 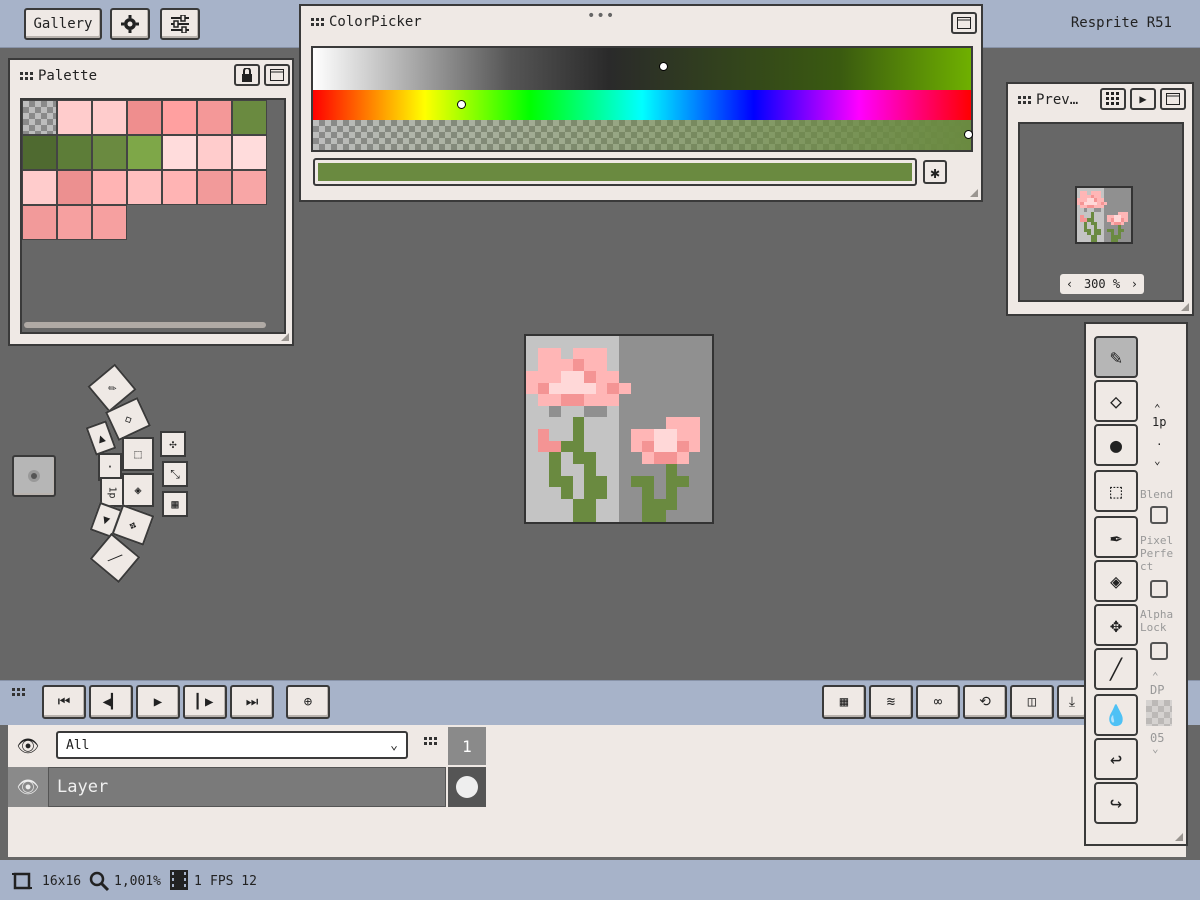 What do you see at coordinates (1116, 759) in the screenshot?
I see `undo-button: ↩` at bounding box center [1116, 759].